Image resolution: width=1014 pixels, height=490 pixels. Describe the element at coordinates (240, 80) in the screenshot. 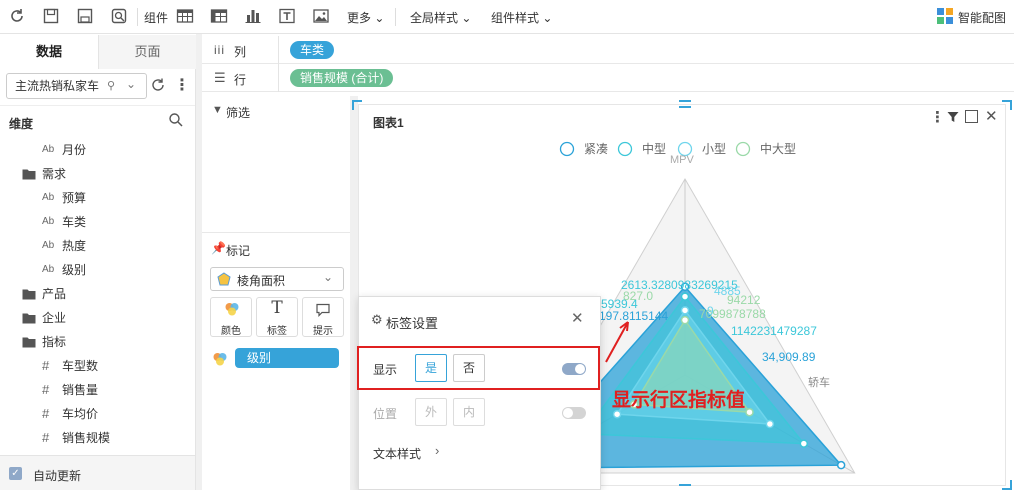

I see `row-label: 行` at that location.